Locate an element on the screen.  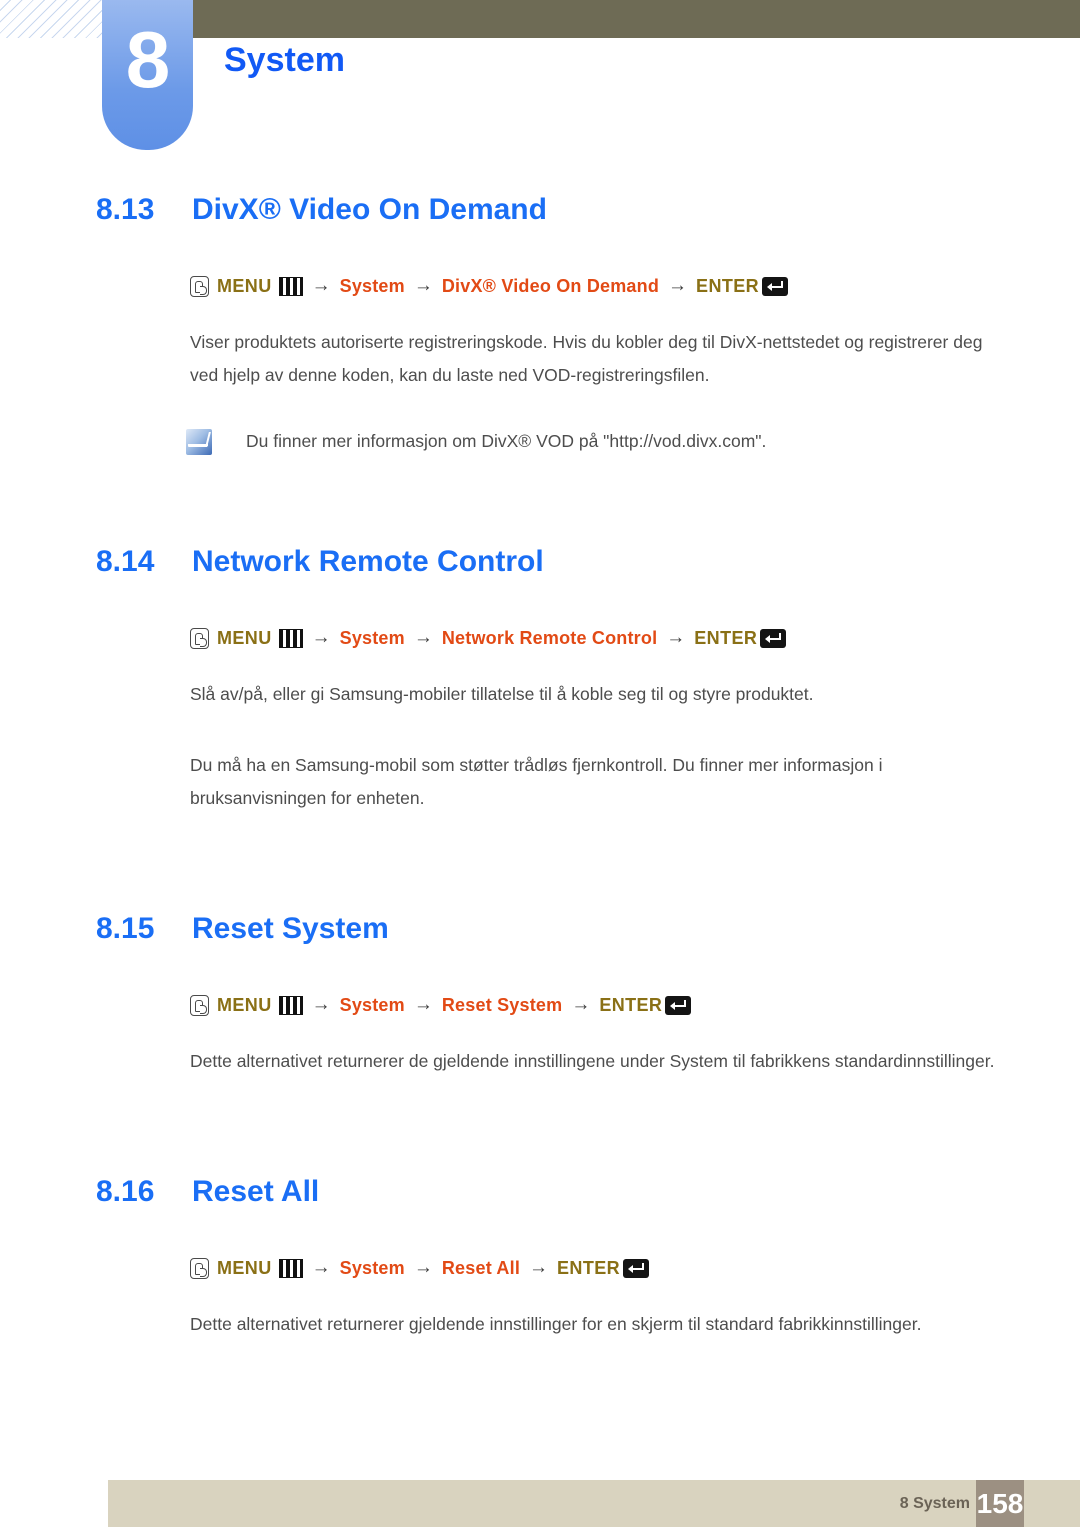
note-pen-icon is located at coordinates (199, 442).